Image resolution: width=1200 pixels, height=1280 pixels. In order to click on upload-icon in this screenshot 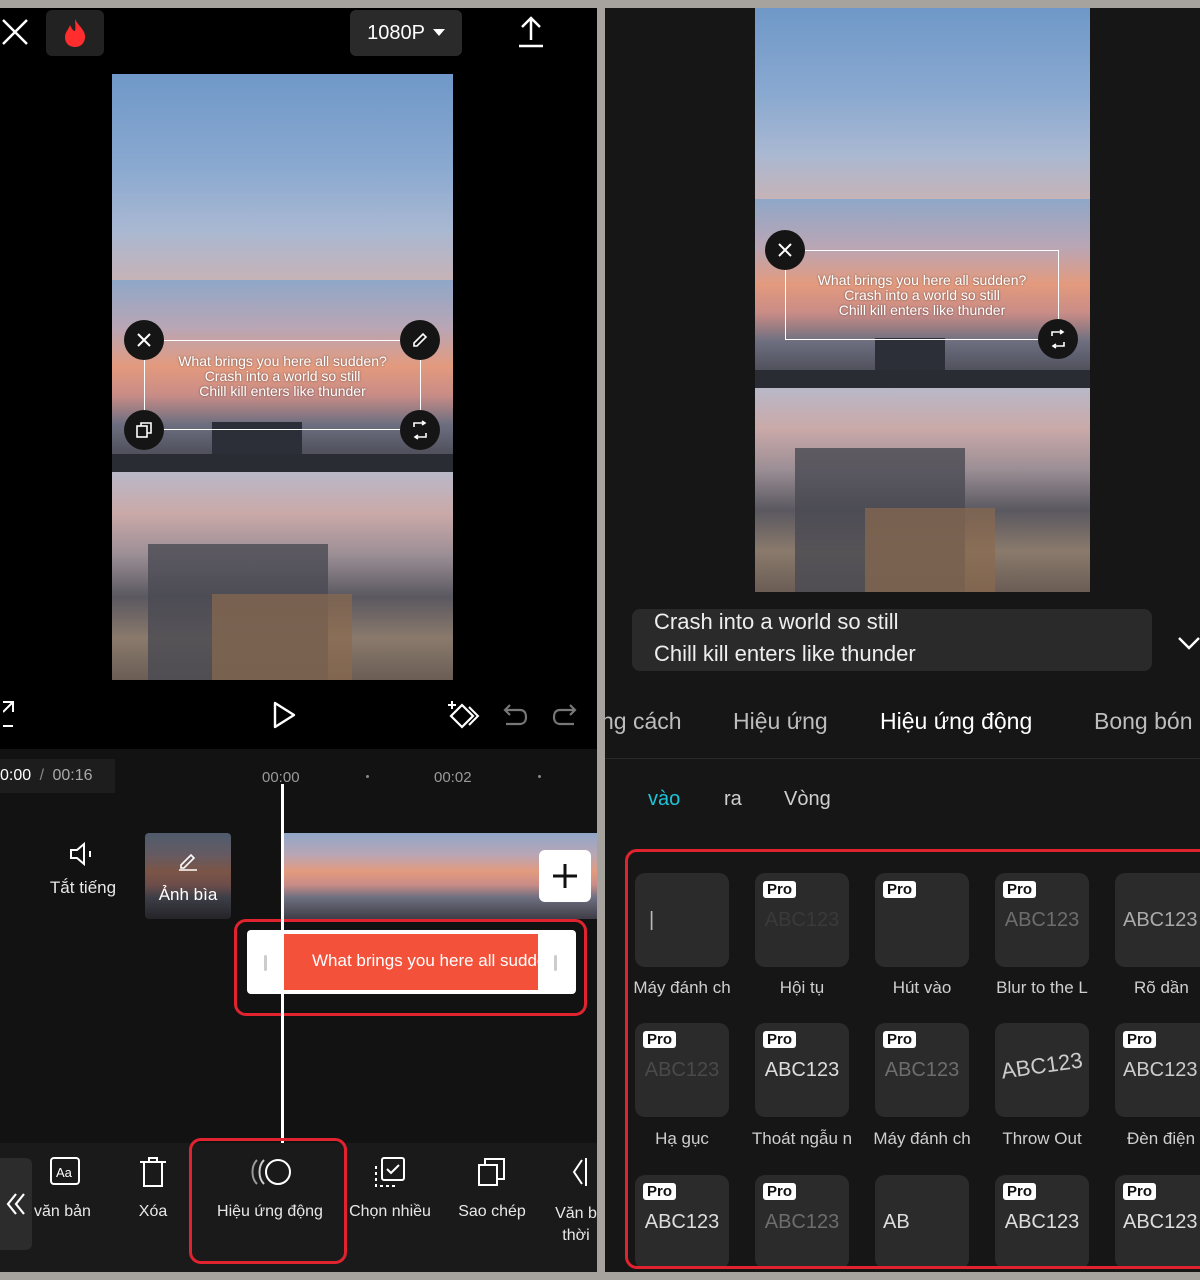, I will do `click(531, 32)`.